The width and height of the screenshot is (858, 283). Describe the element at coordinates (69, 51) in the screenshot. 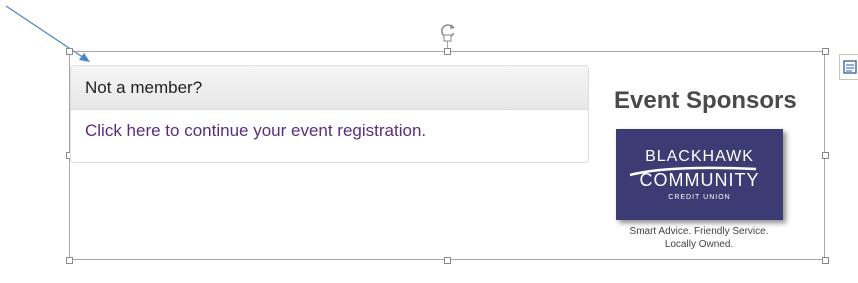

I see `resize-handle-top-left` at that location.